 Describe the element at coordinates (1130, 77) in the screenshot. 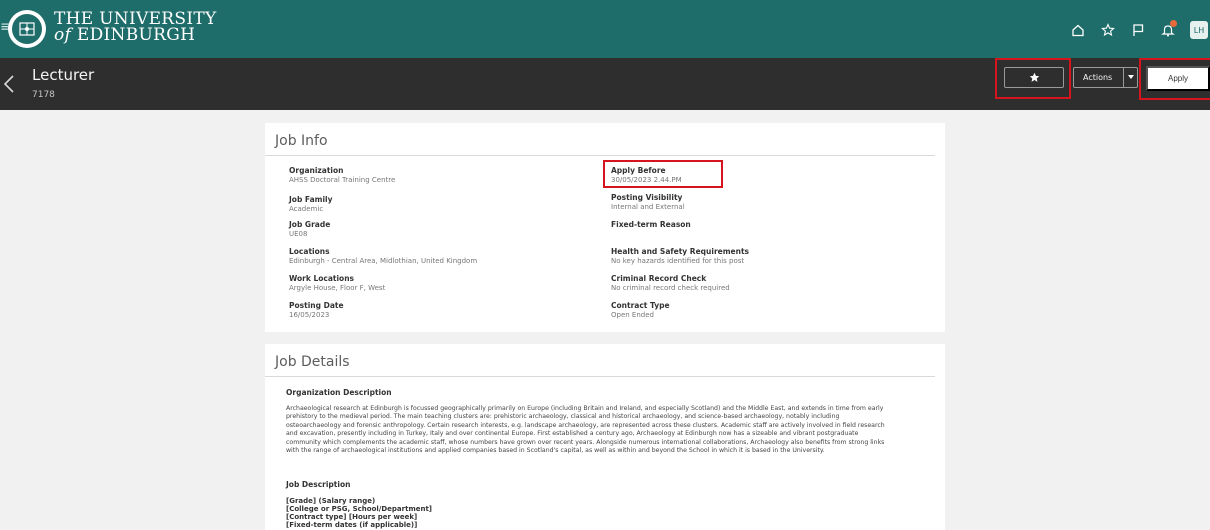

I see `chevron-down-icon` at that location.